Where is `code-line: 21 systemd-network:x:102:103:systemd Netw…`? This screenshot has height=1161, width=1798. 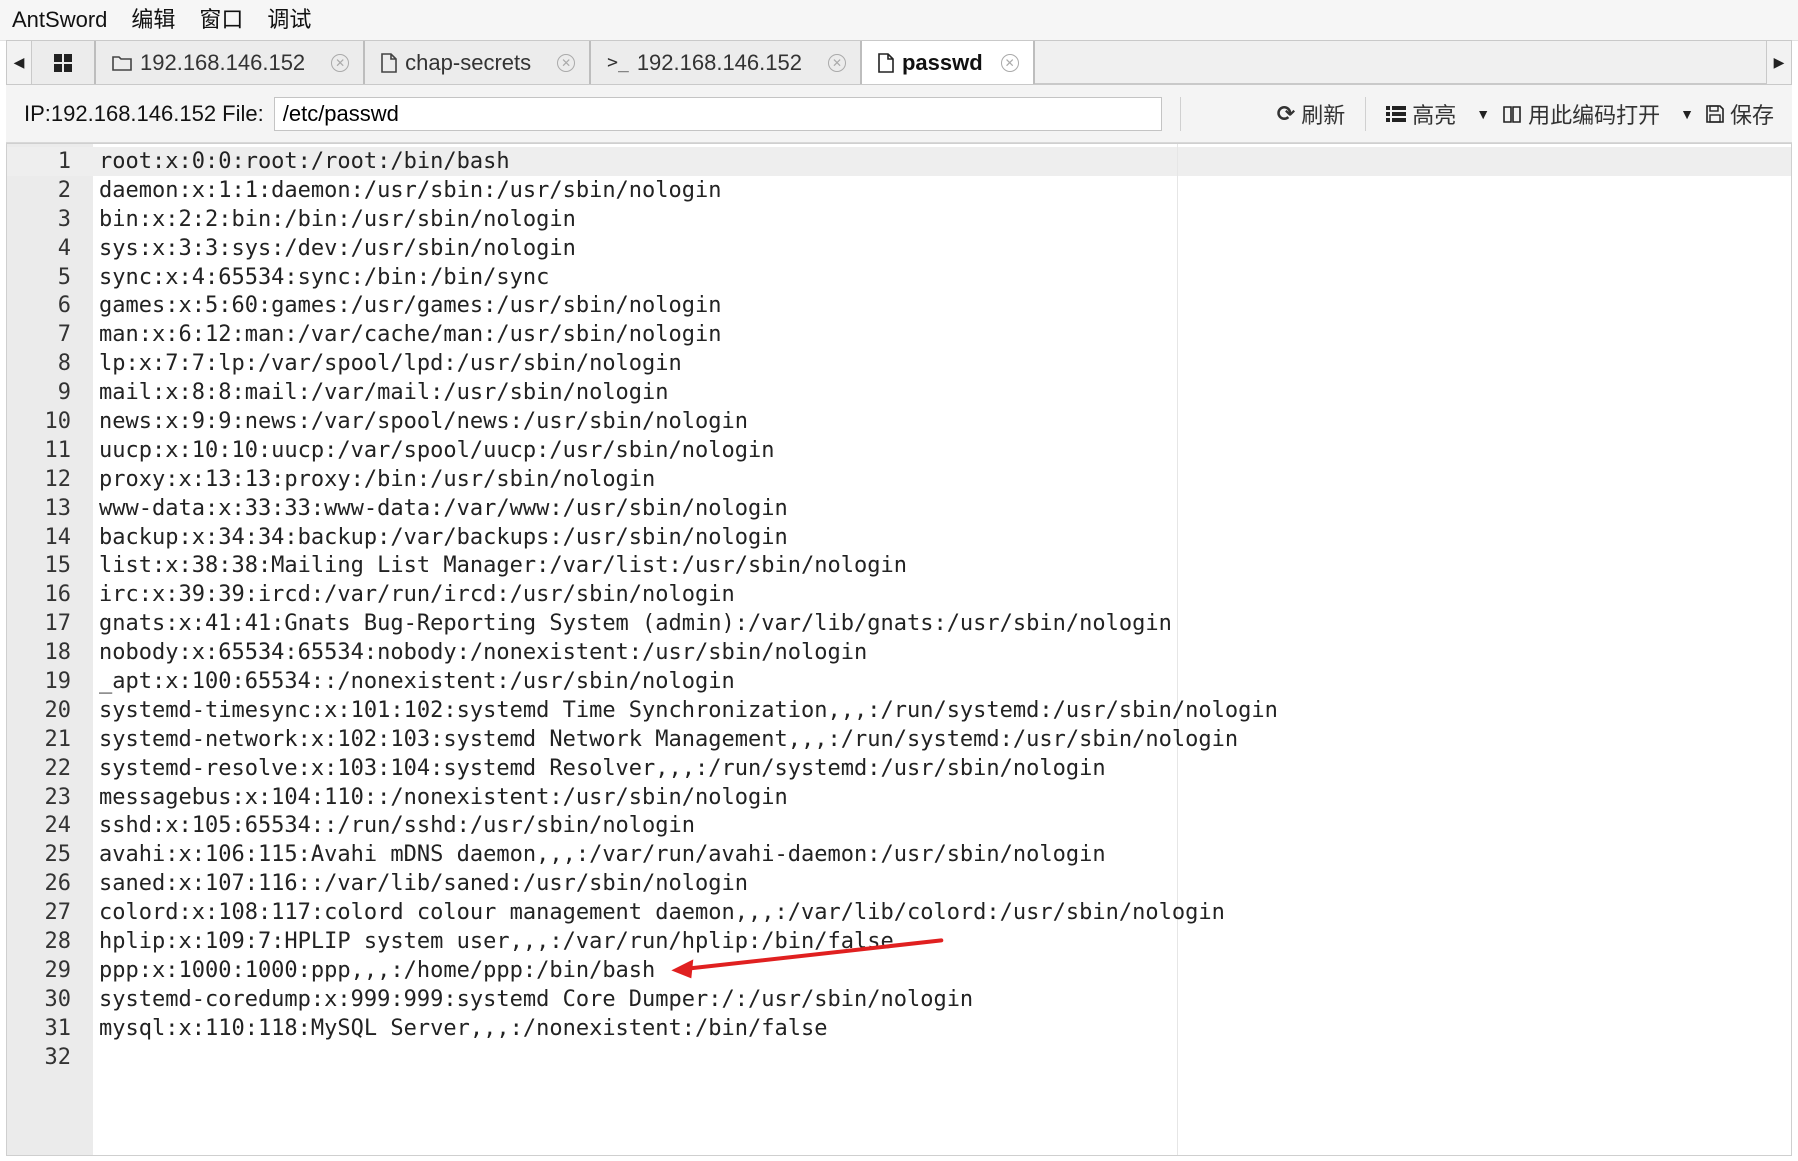
code-line: 21 systemd-network:x:102:103:systemd Netw… is located at coordinates (899, 739).